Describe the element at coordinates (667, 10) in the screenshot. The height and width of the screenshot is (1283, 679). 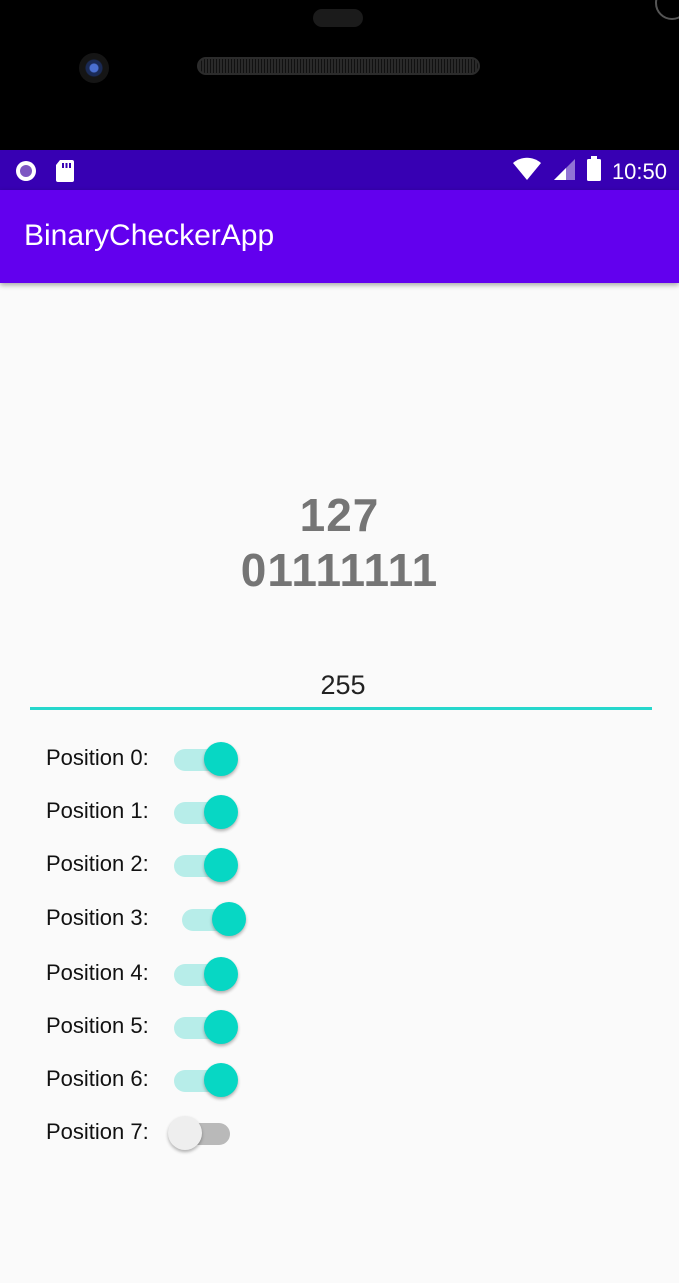
I see `bezel-corner` at that location.